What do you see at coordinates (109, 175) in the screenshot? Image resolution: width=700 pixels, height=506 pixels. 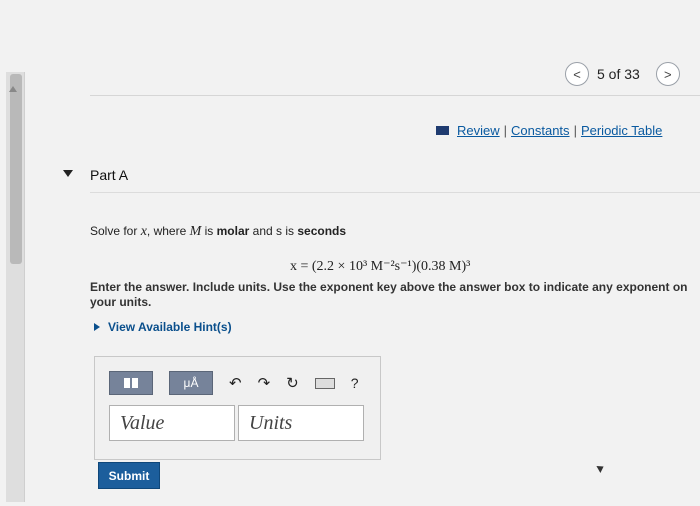 I see `part-title: Part A` at bounding box center [109, 175].